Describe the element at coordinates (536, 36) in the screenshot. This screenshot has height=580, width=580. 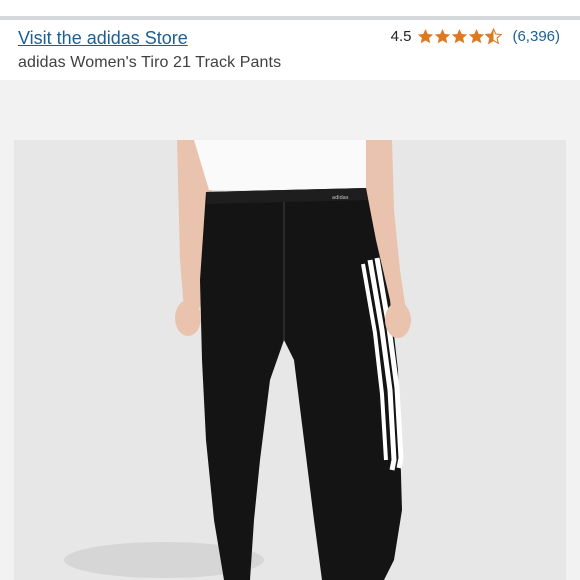
I see `rating-count-link: (6,396)` at that location.